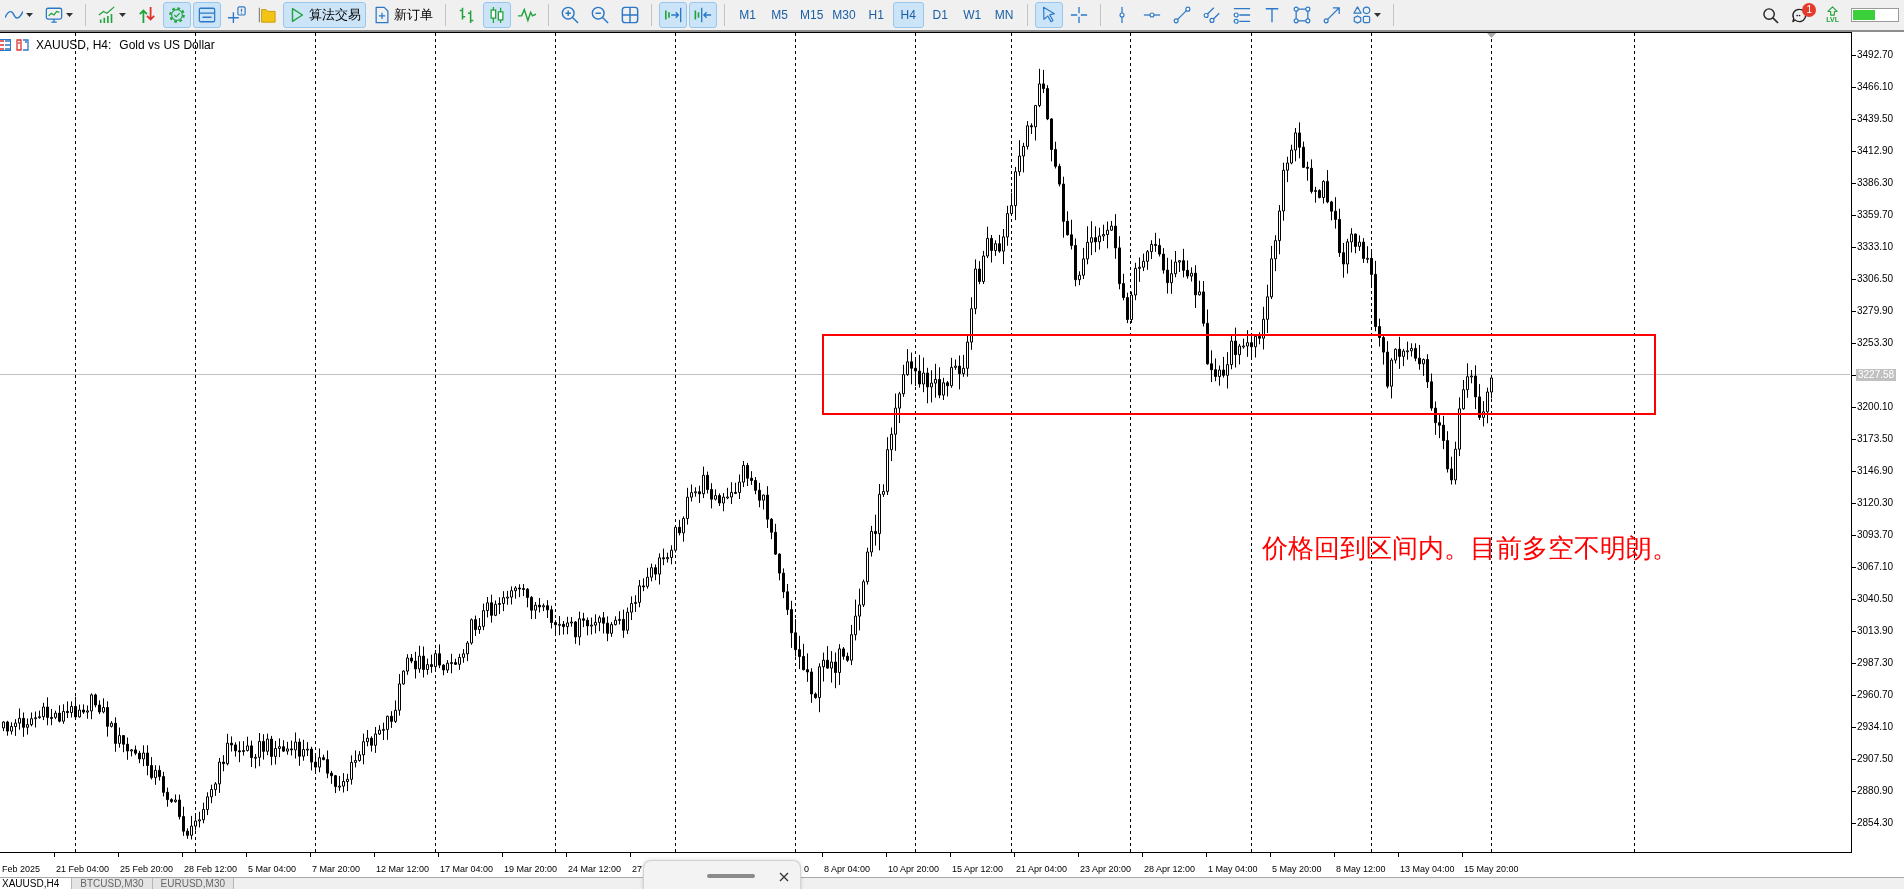  I want to click on price-label: 3120.30, so click(1875, 503).